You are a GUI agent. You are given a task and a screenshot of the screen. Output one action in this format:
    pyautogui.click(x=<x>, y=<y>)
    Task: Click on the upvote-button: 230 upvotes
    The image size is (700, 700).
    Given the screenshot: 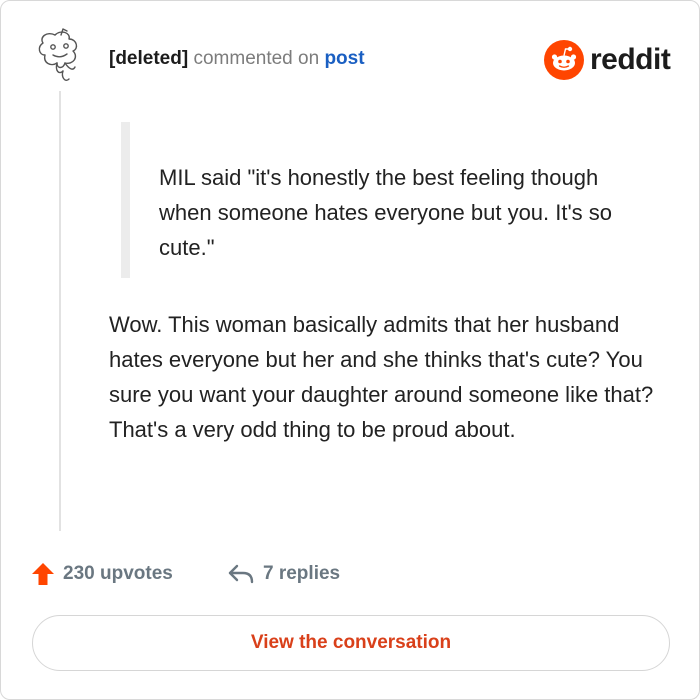 What is the action you would take?
    pyautogui.click(x=102, y=574)
    